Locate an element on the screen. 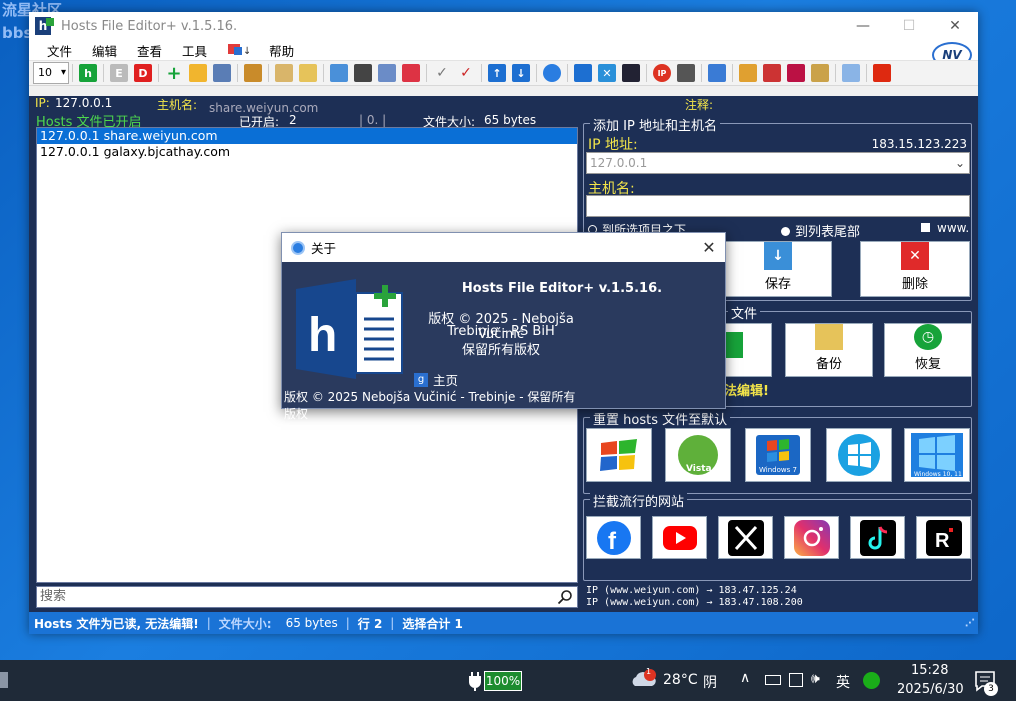  move-down-icon: ↓ is located at coordinates (521, 73).